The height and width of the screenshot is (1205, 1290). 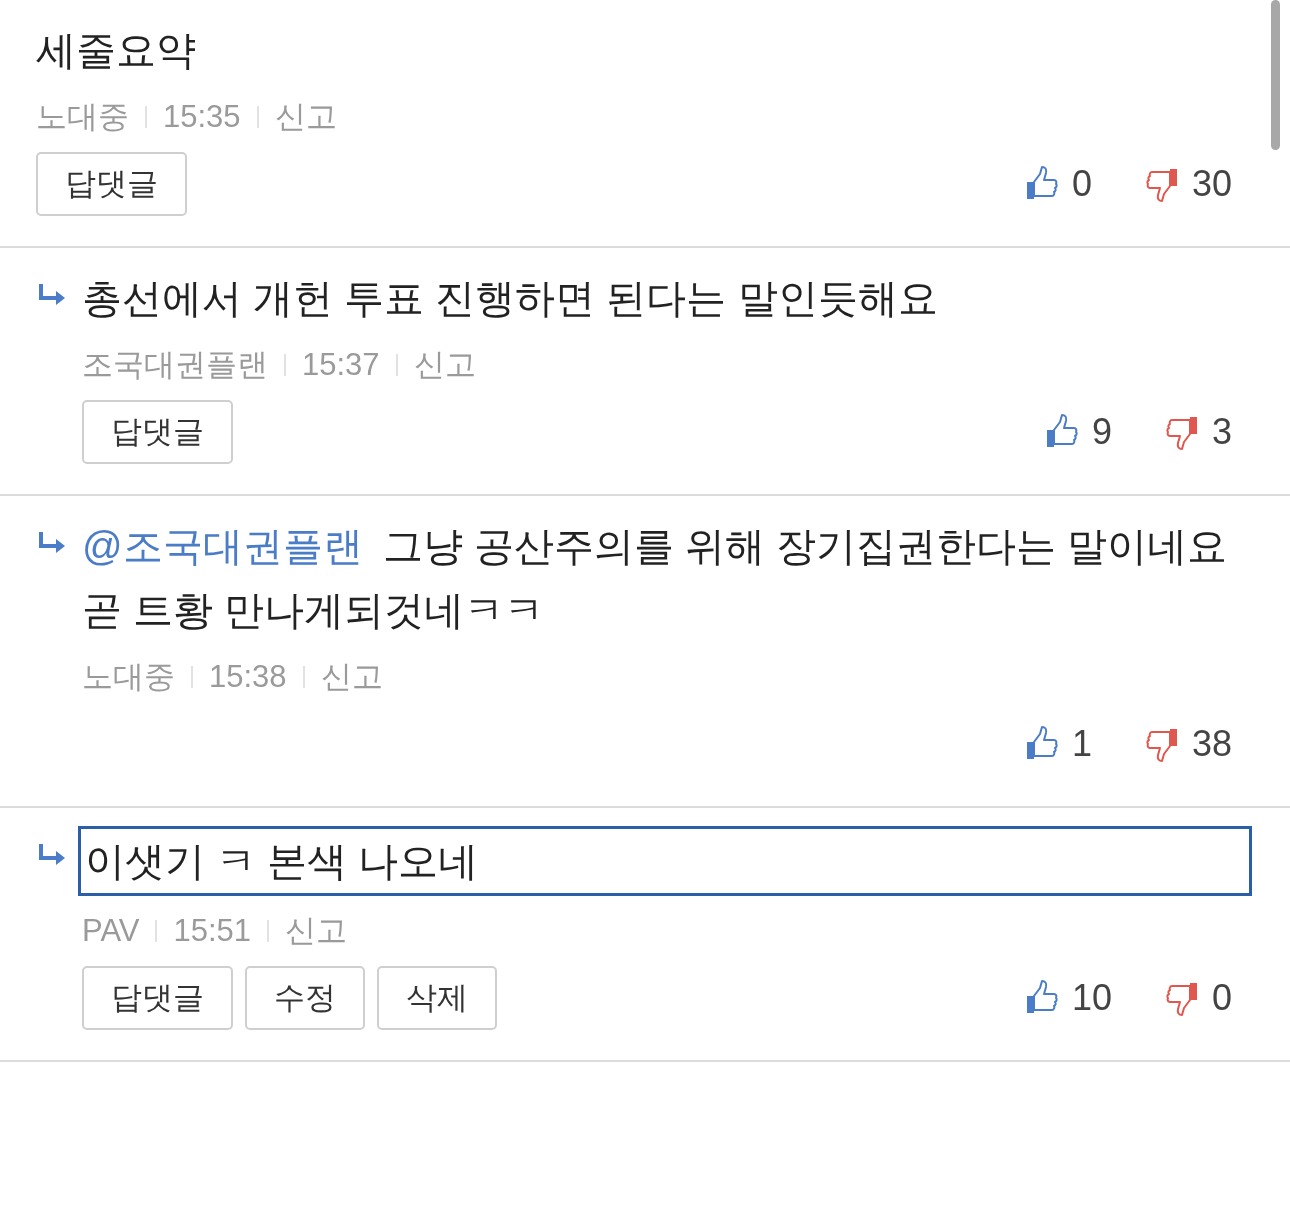 What do you see at coordinates (212, 931) in the screenshot?
I see `comment-time: 15:51` at bounding box center [212, 931].